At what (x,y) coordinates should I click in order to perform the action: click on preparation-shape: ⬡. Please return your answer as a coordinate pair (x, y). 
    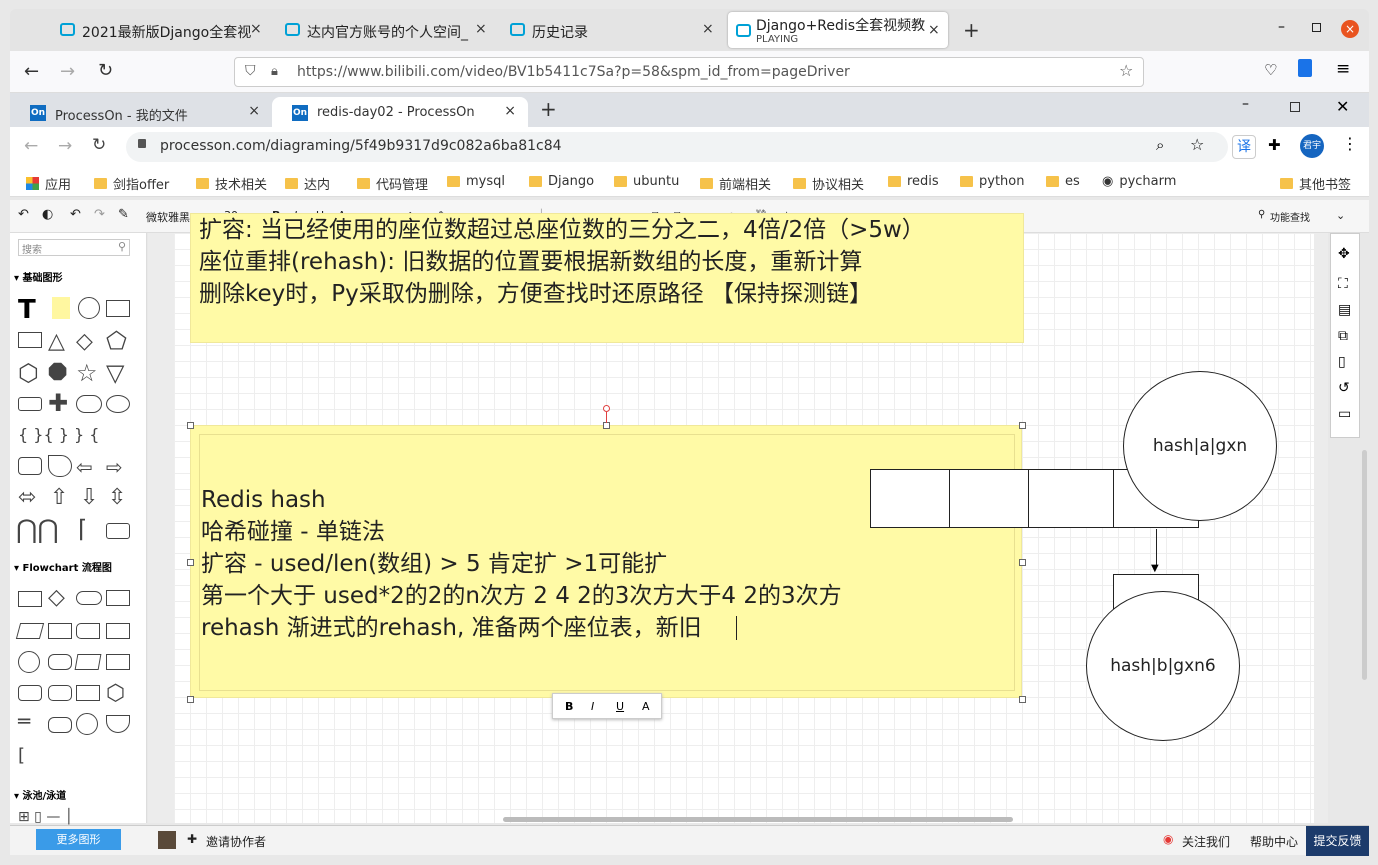
    Looking at the image, I should click on (115, 693).